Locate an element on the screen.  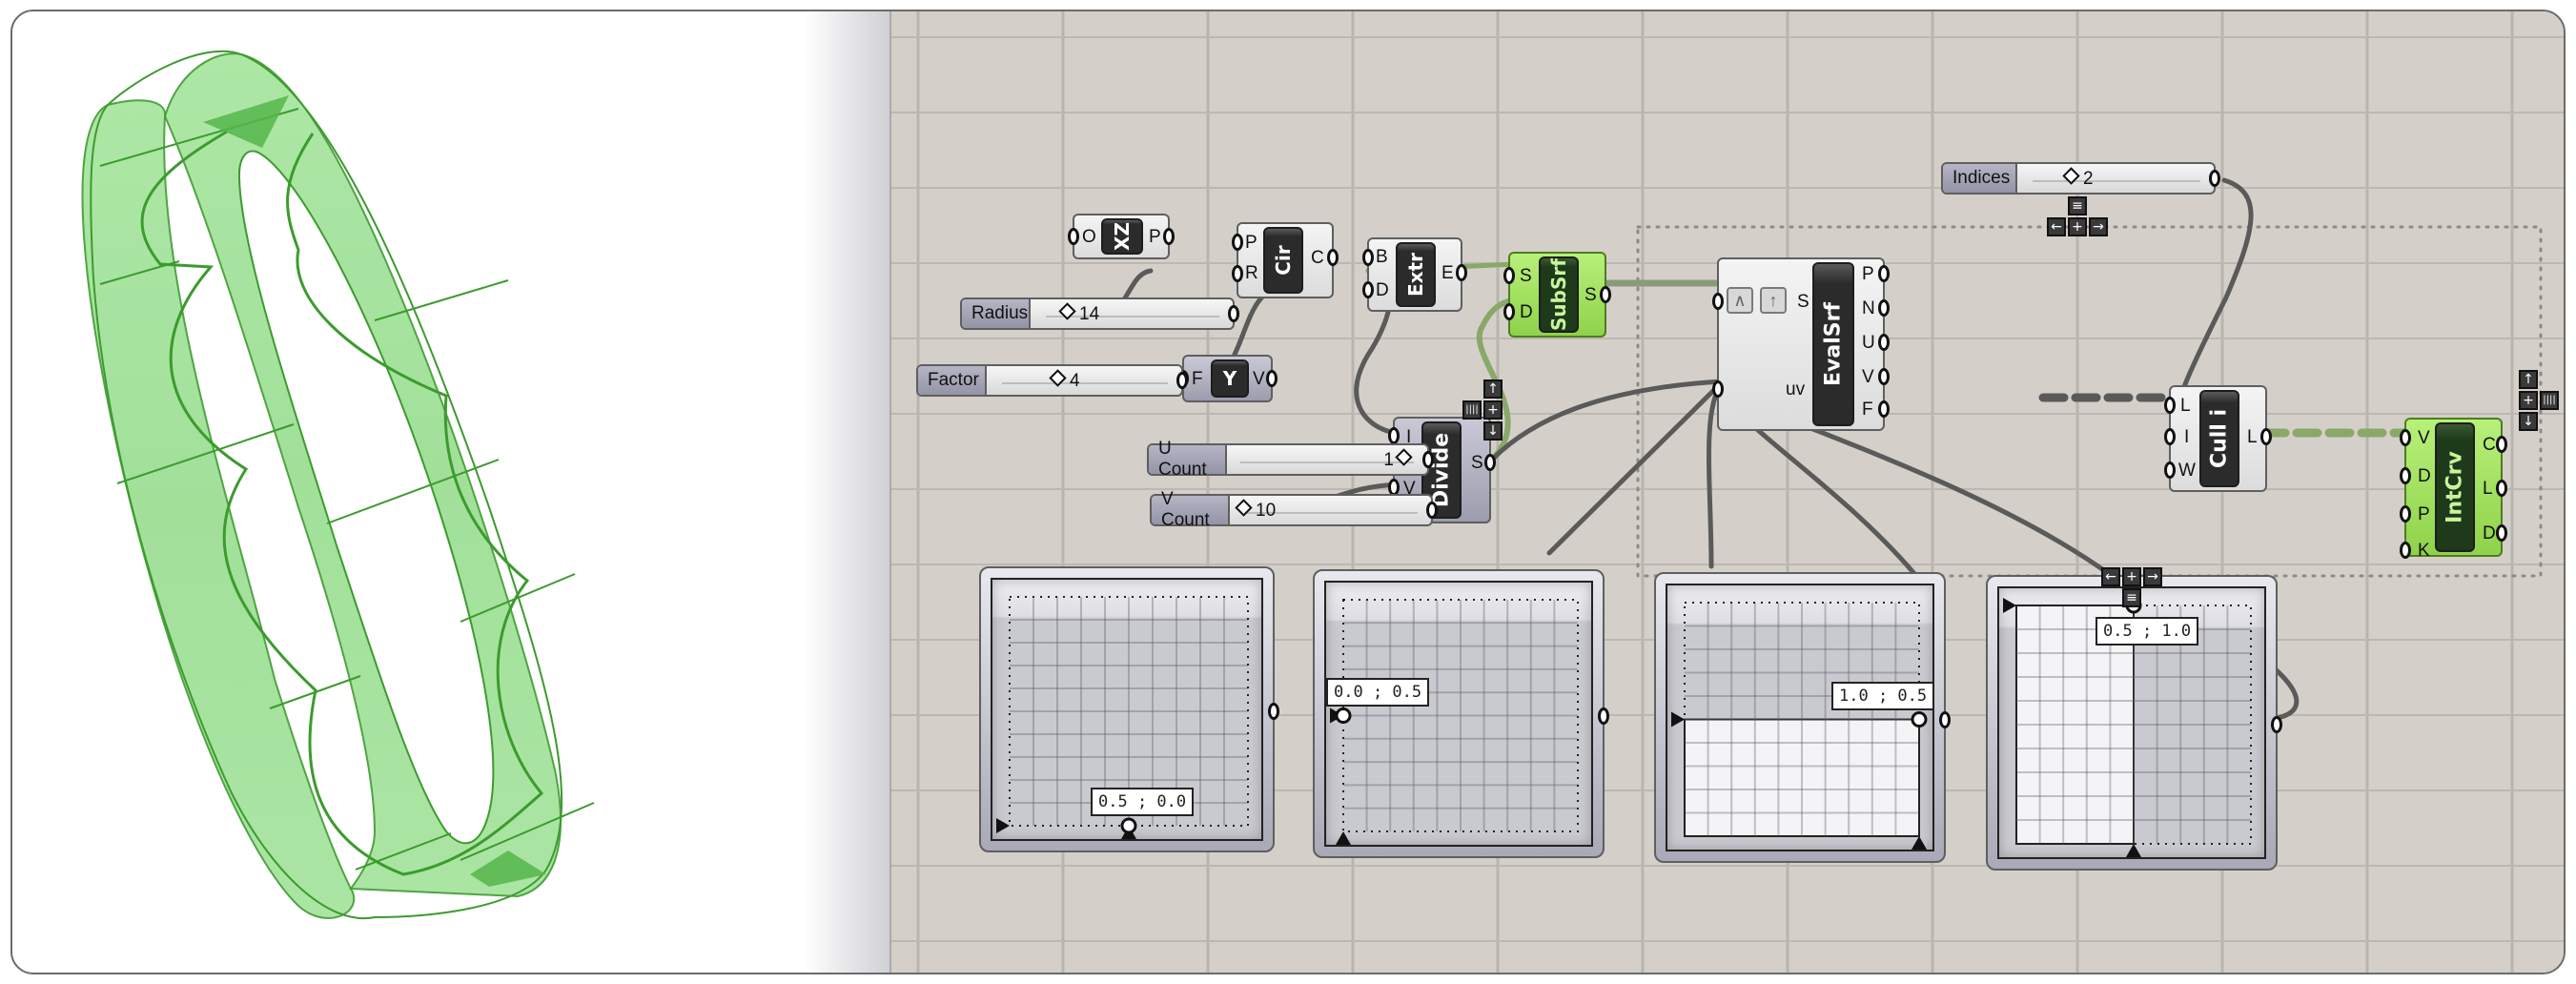
slider-v-count: V Count 10 is located at coordinates (1294, 510).